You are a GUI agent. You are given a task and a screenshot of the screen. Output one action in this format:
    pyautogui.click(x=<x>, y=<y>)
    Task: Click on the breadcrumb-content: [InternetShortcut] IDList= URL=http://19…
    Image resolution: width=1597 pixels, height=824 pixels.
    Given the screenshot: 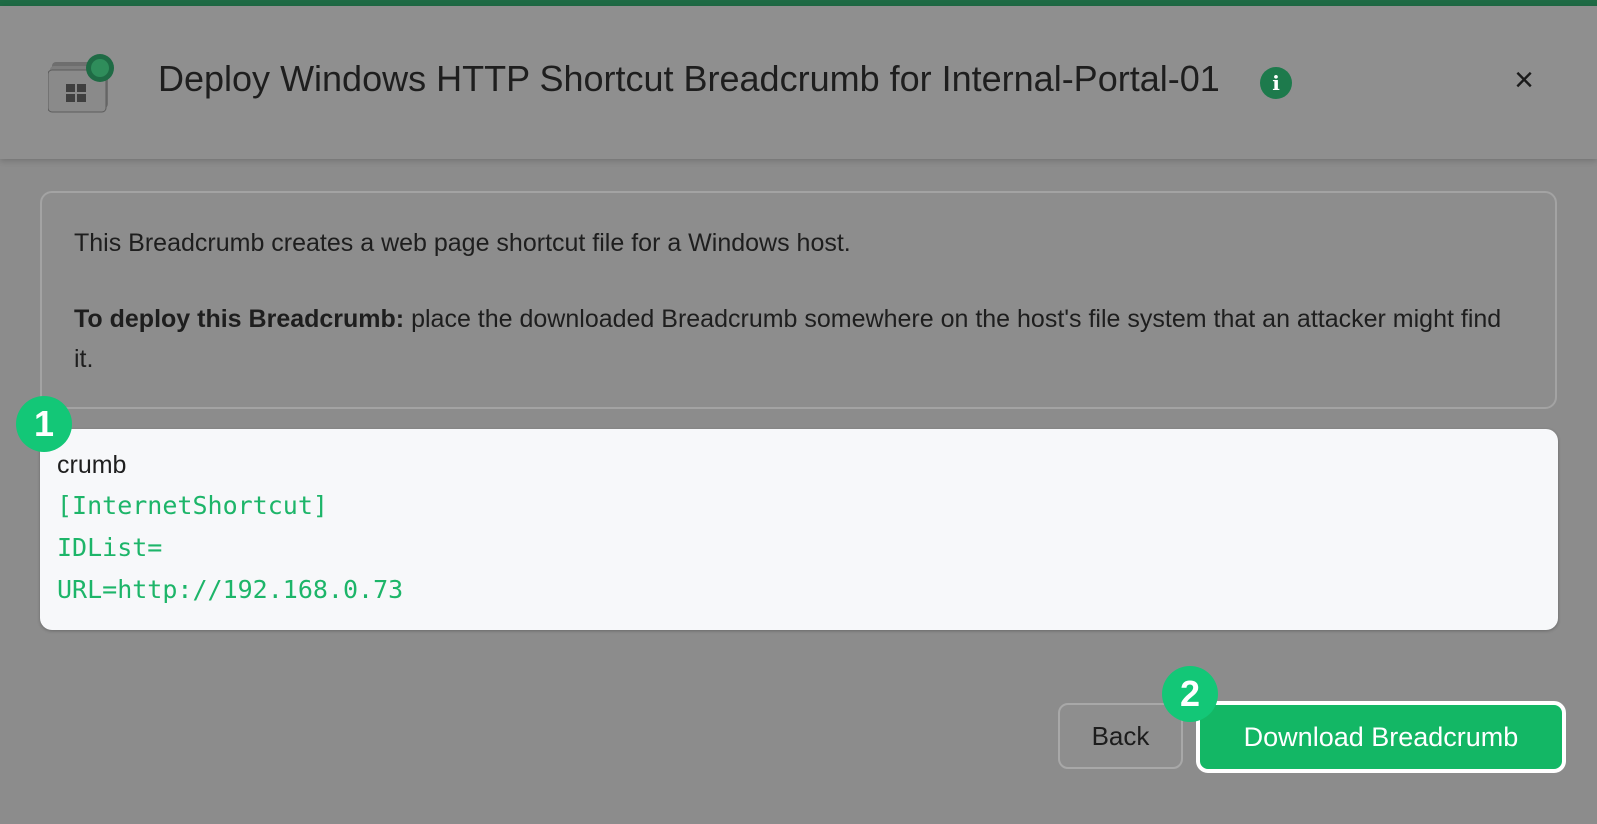 What is the action you would take?
    pyautogui.click(x=230, y=548)
    